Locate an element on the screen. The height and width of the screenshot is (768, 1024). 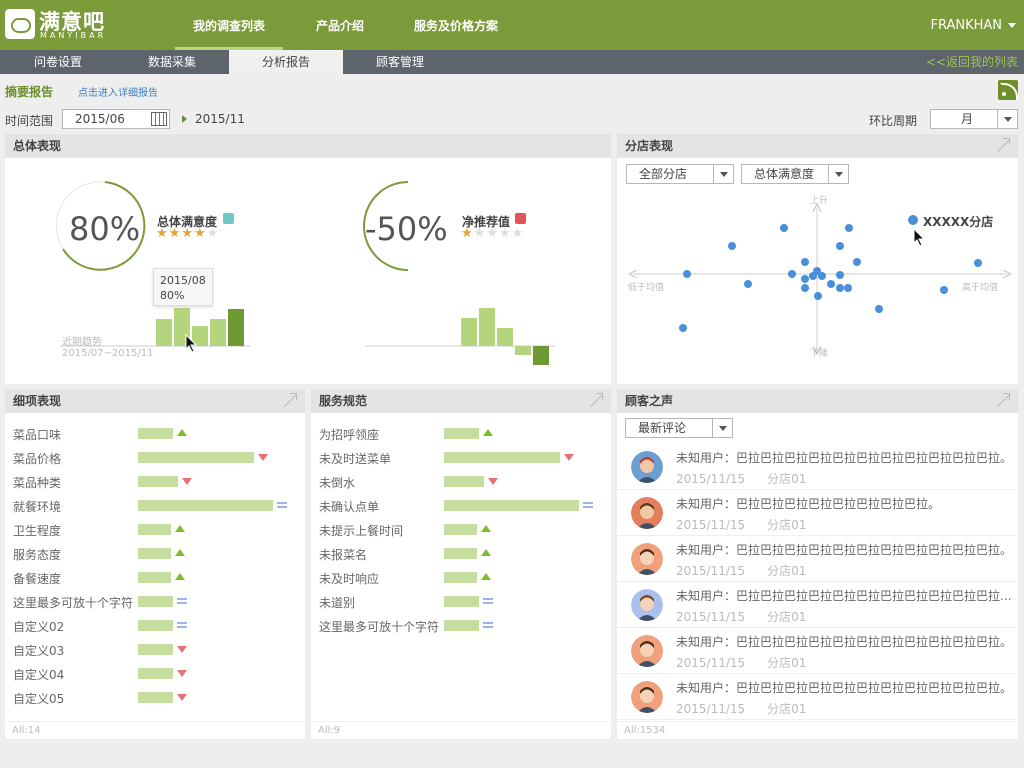
start-date-input: 2015/06 is located at coordinates (116, 119).